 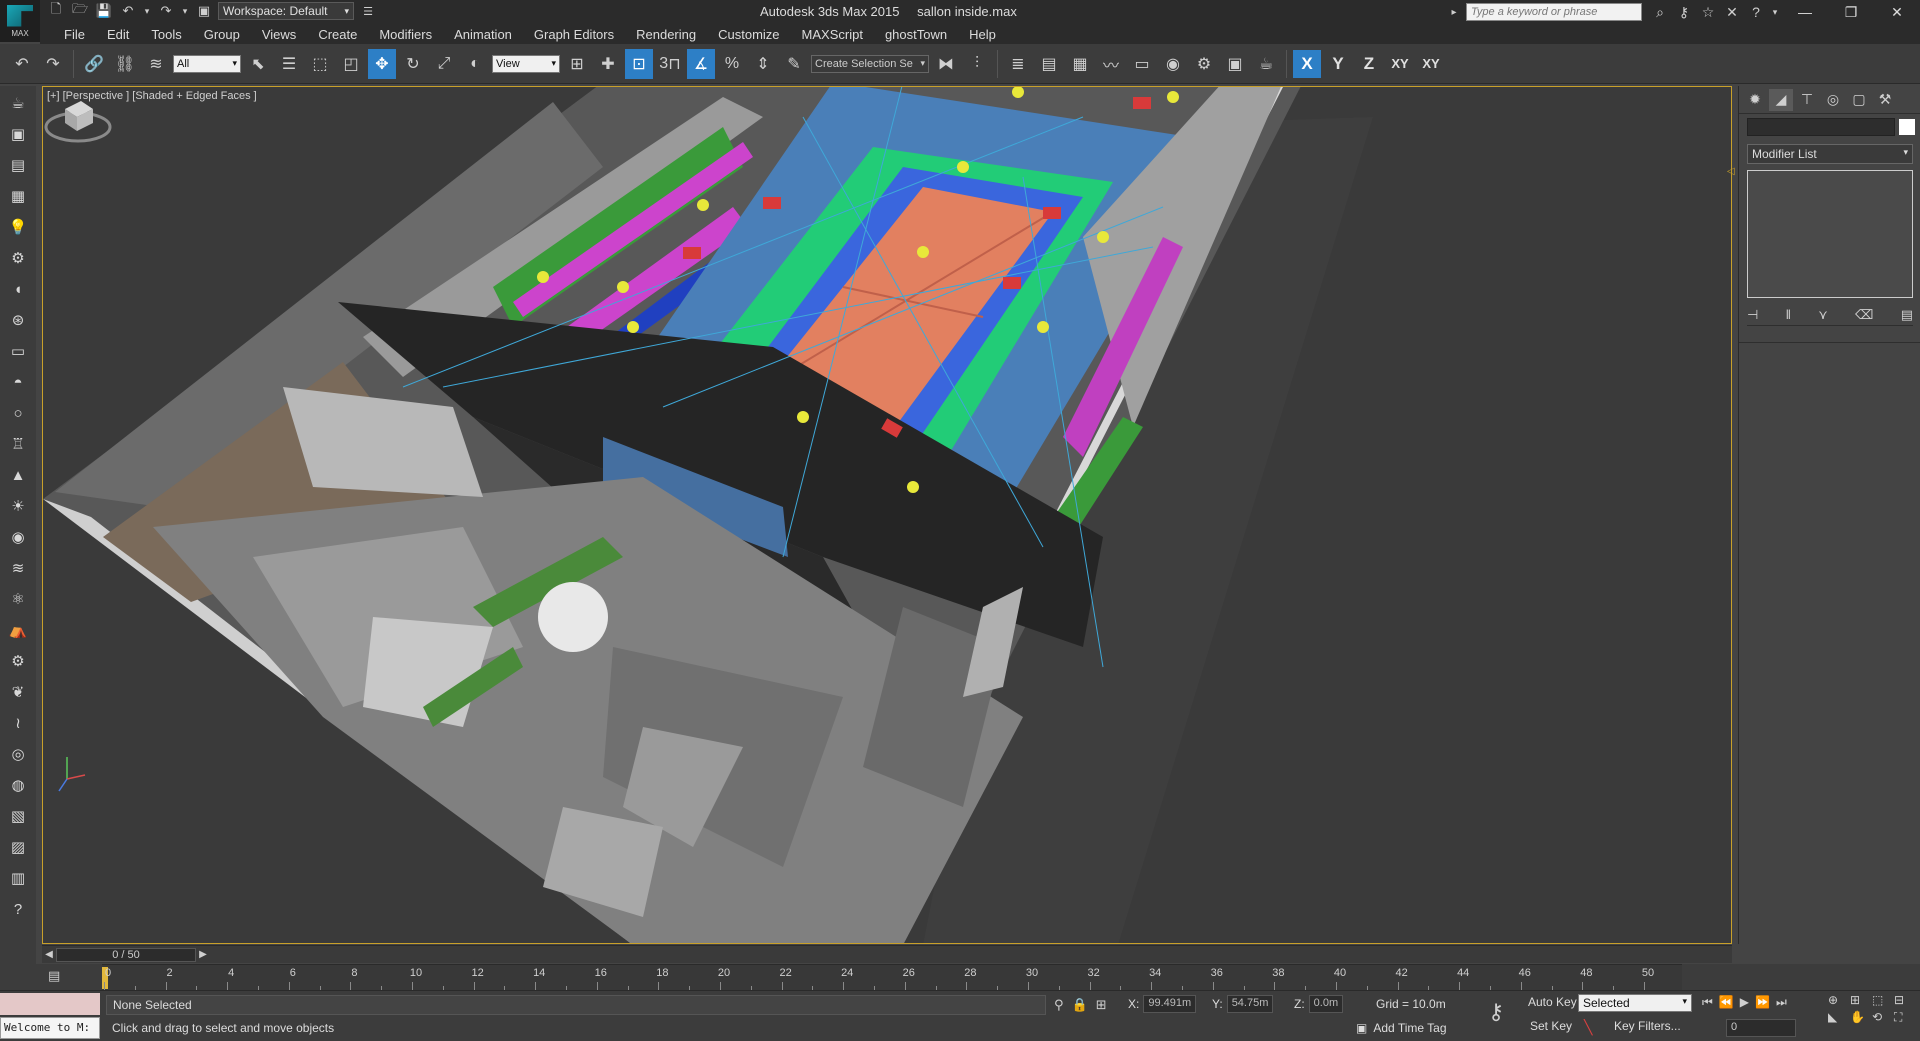 What do you see at coordinates (794, 64) in the screenshot?
I see `edit-named-selection-icon: ✎` at bounding box center [794, 64].